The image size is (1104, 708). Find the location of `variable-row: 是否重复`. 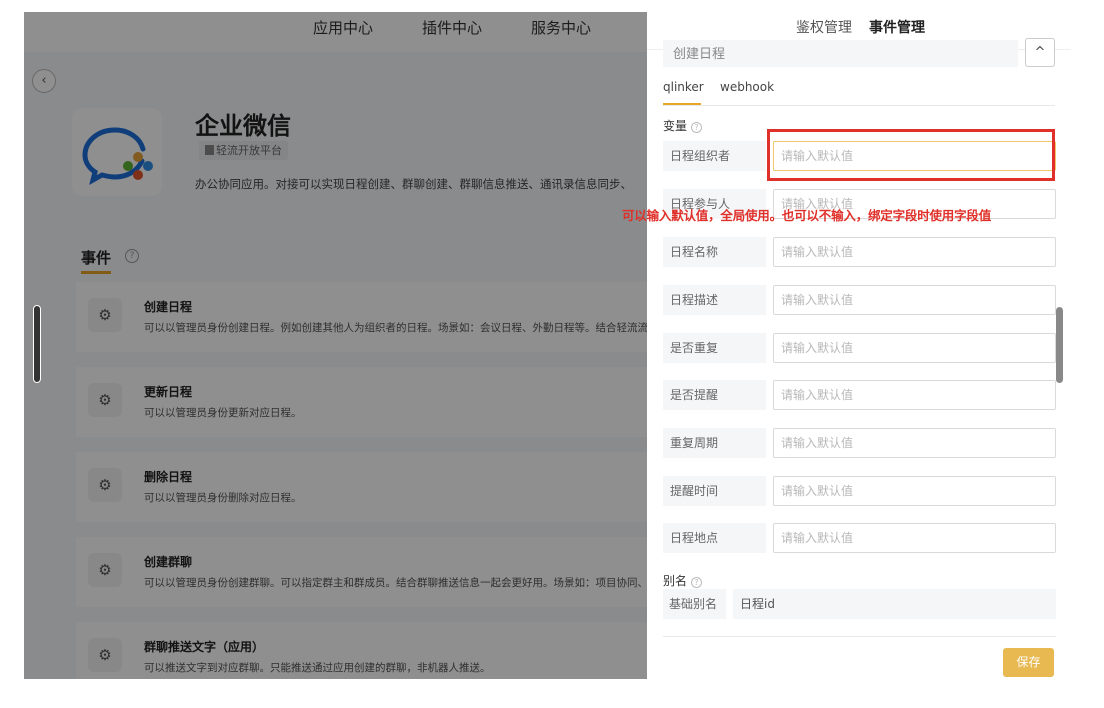

variable-row: 是否重复 is located at coordinates (859, 348).